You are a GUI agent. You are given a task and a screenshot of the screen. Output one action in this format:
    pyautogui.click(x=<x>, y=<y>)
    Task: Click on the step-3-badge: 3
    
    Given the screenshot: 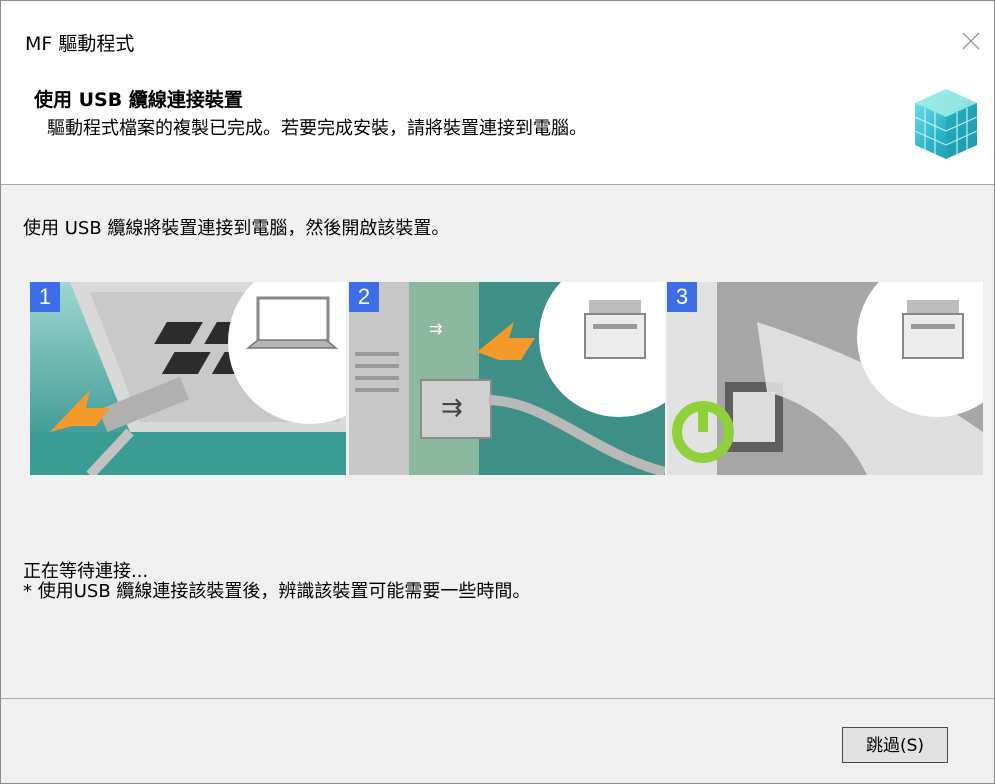 What is the action you would take?
    pyautogui.click(x=682, y=297)
    